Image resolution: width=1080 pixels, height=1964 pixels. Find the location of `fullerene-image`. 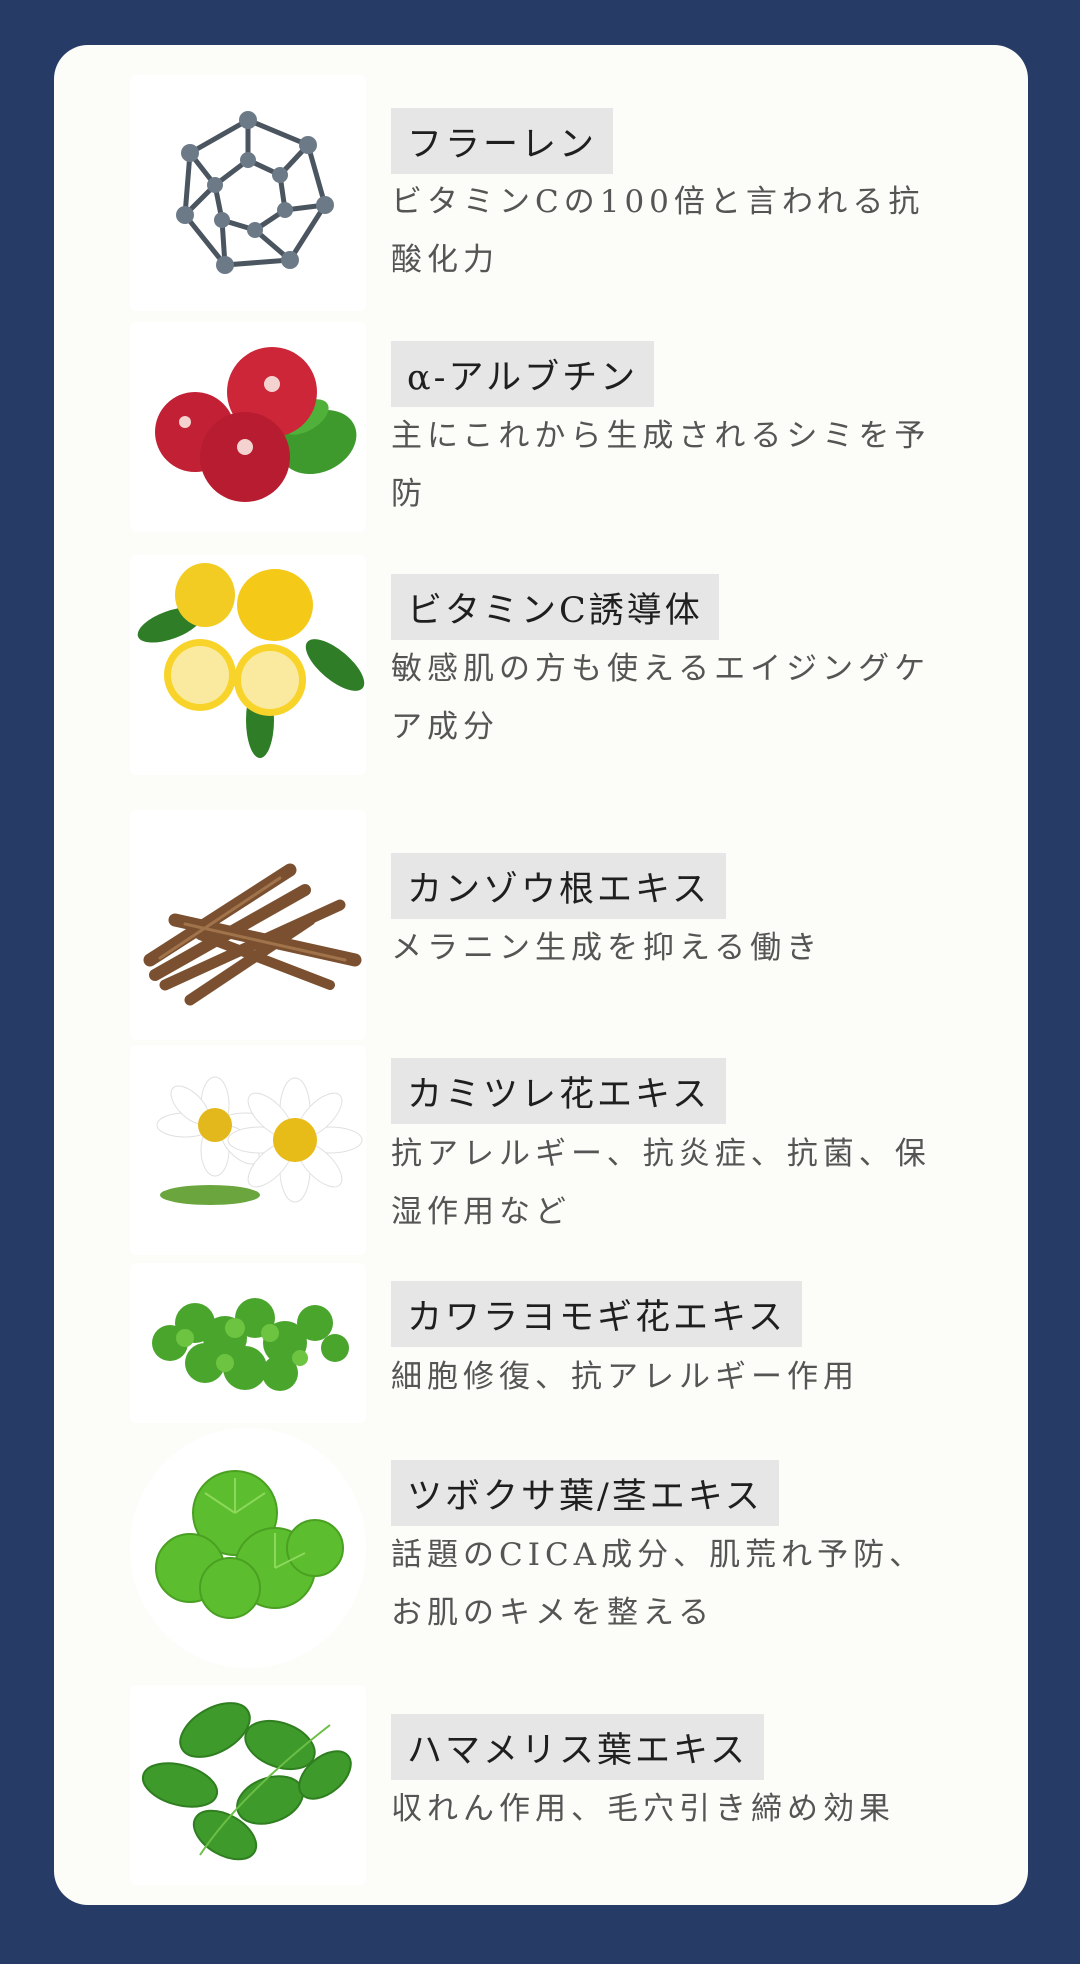

fullerene-image is located at coordinates (248, 193).